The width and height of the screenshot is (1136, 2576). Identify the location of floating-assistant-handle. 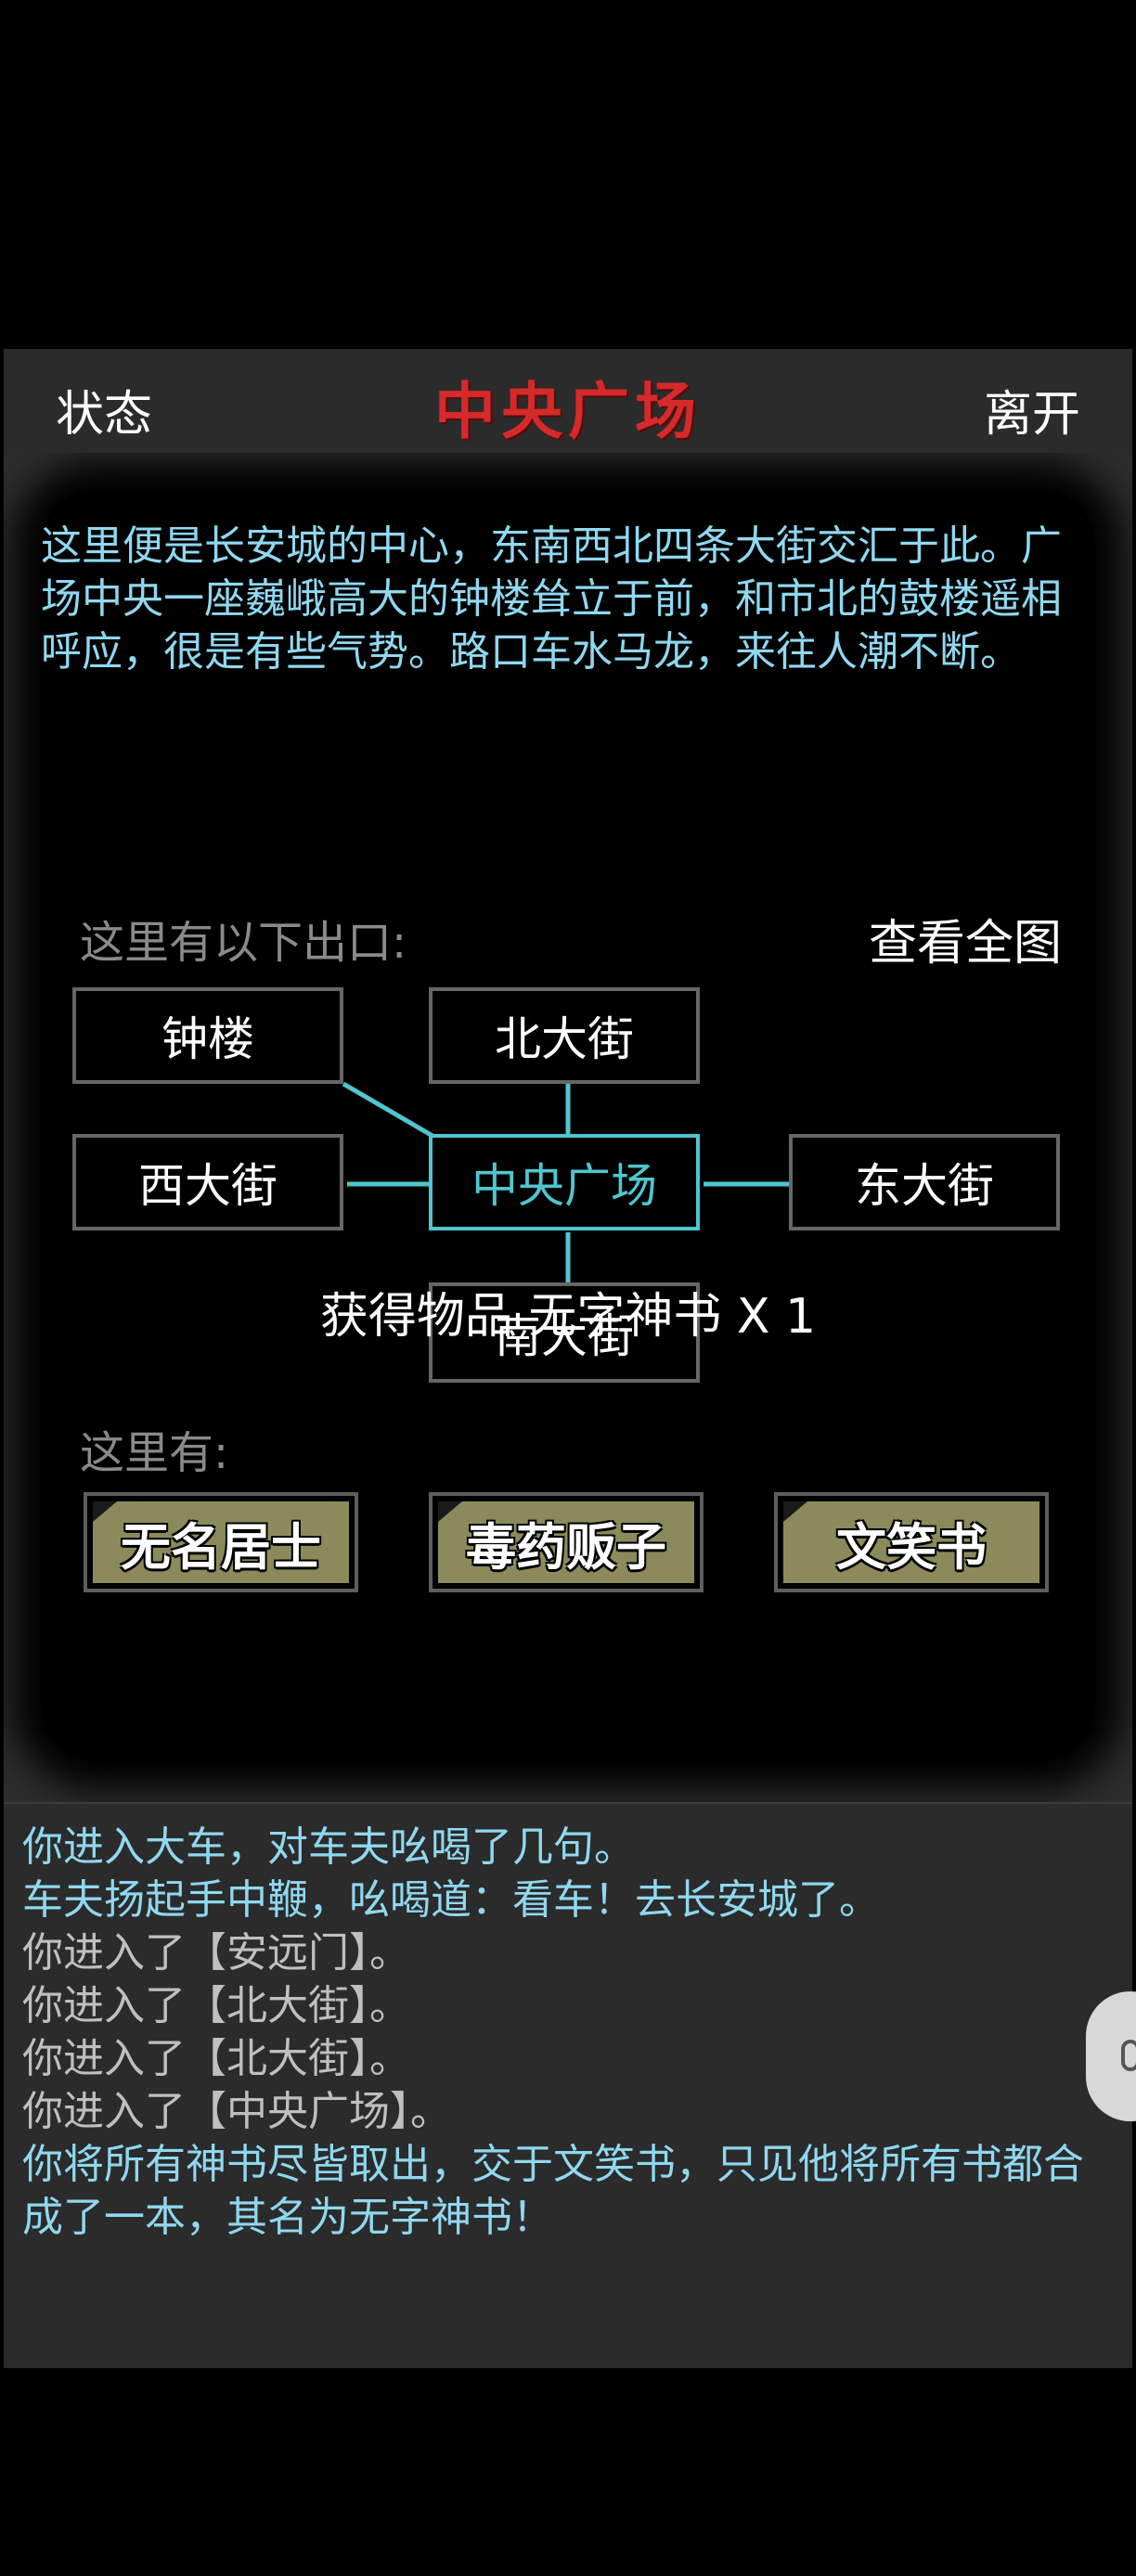
(1111, 2056).